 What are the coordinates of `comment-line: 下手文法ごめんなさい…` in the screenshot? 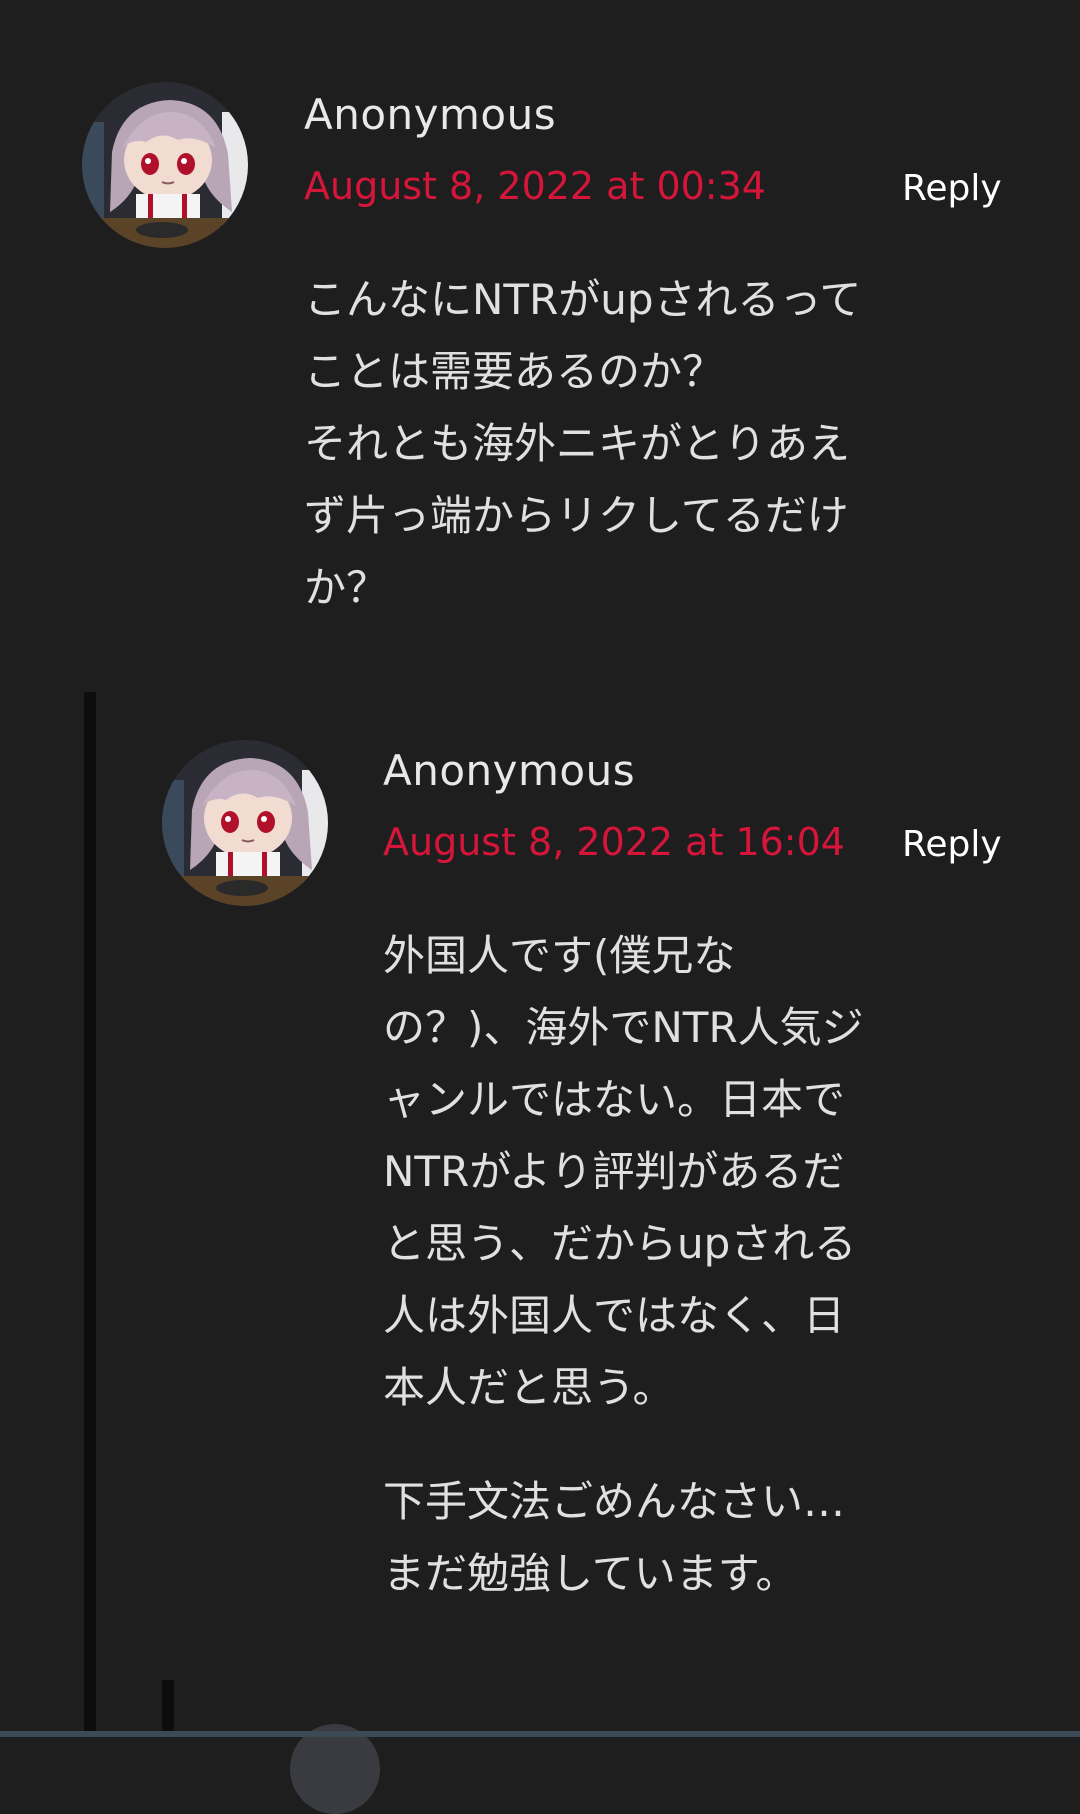 It's located at (614, 1501).